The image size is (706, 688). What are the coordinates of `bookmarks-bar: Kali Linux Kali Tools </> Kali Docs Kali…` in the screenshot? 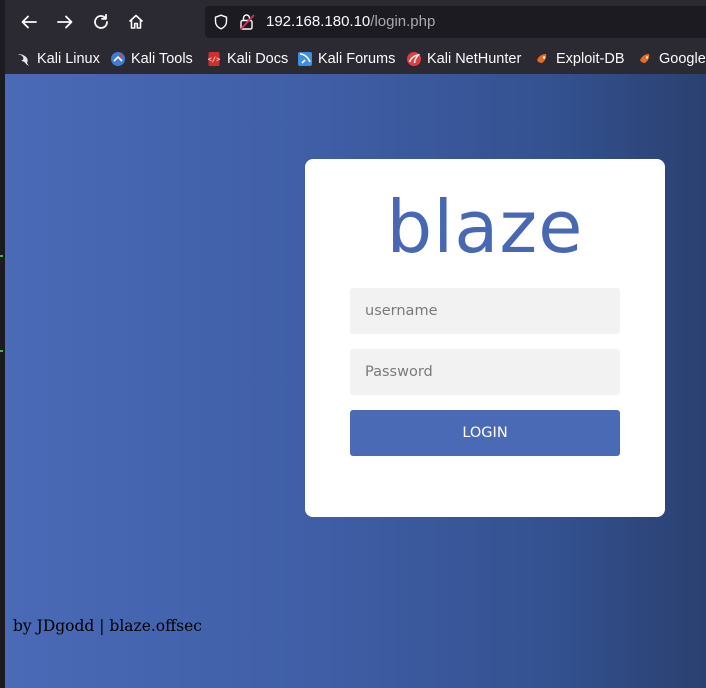 It's located at (355, 59).